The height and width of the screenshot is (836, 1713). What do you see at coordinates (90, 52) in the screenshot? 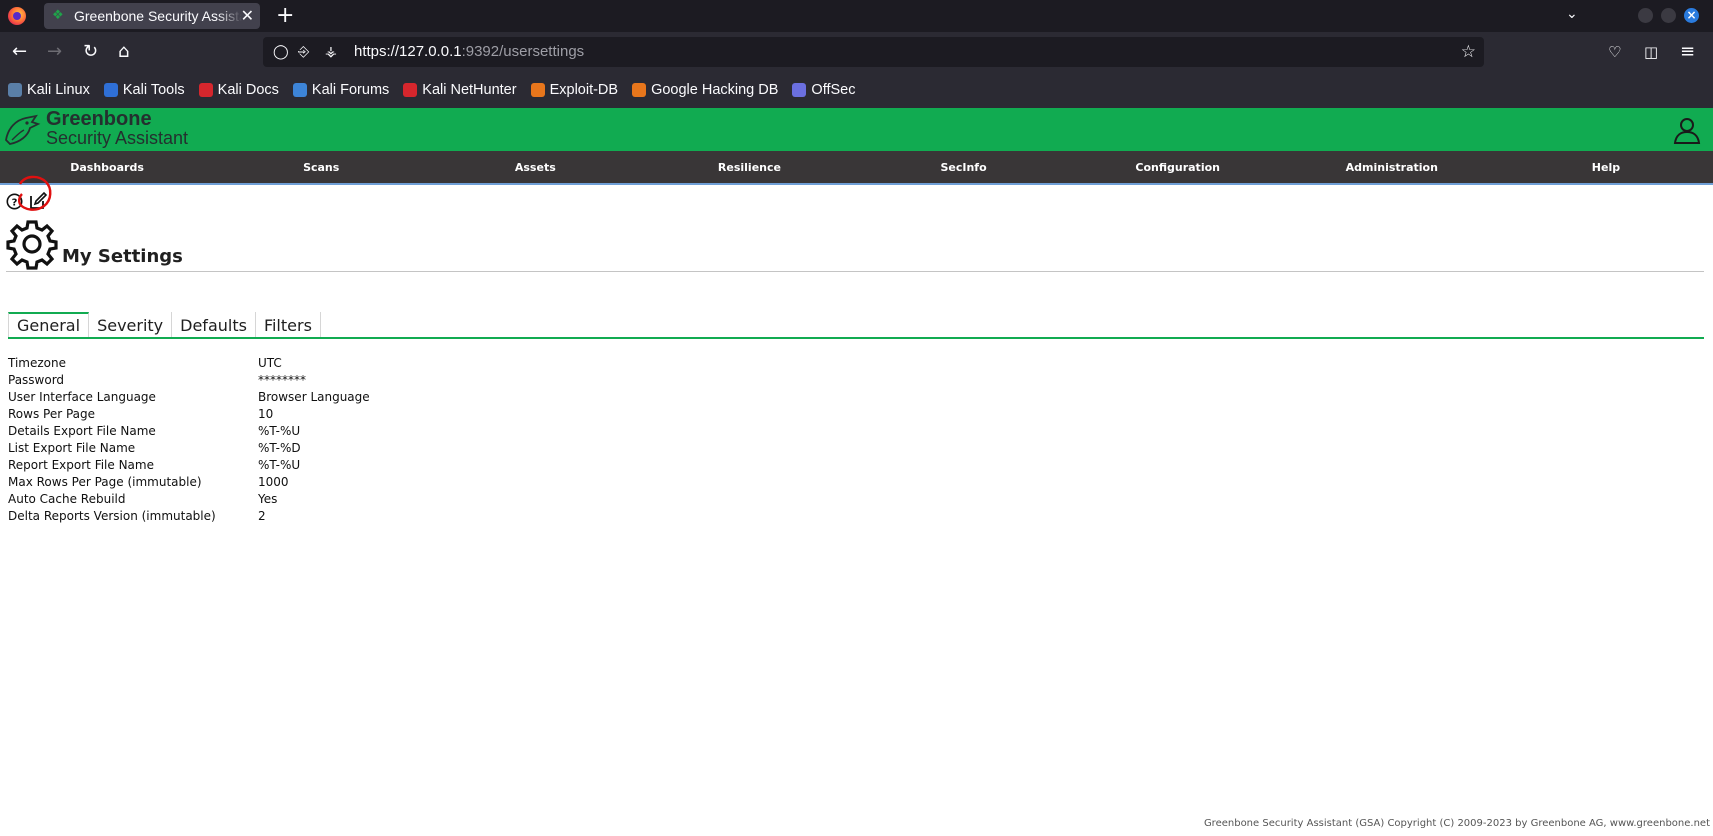
I see `reload-icon: ↻` at bounding box center [90, 52].